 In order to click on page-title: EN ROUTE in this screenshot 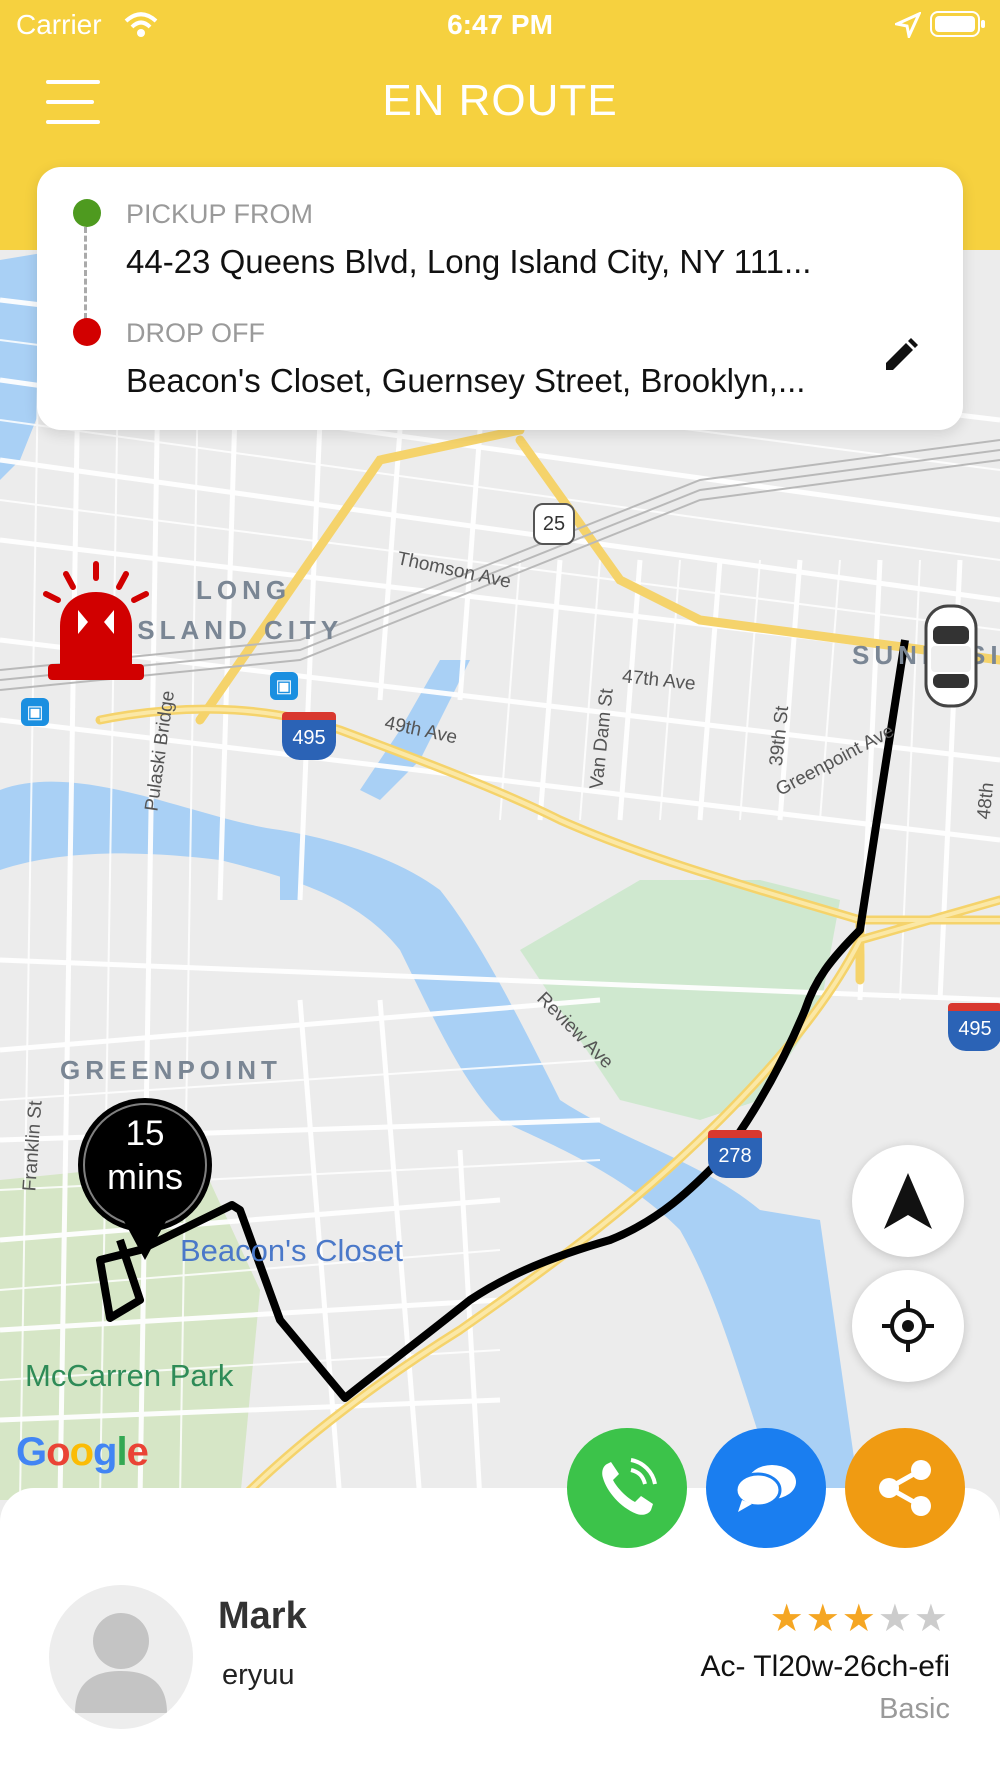, I will do `click(500, 100)`.